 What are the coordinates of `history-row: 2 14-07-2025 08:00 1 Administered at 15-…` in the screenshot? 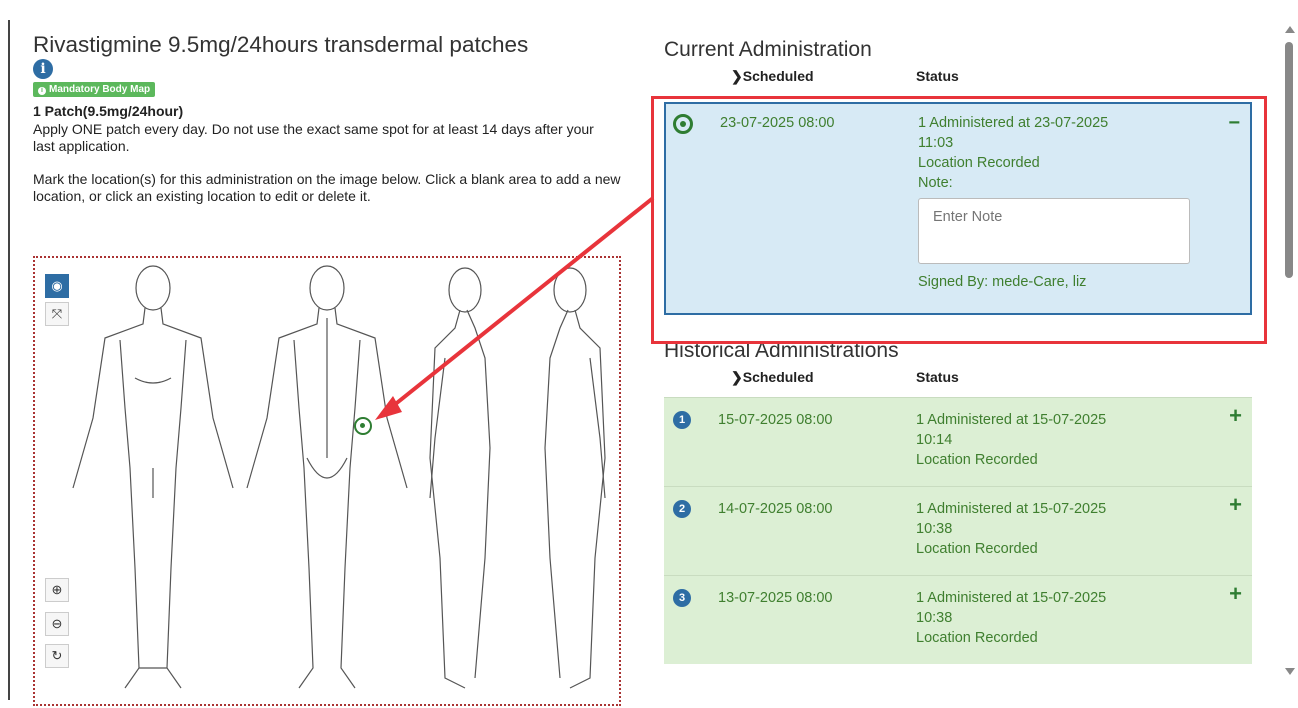 It's located at (958, 530).